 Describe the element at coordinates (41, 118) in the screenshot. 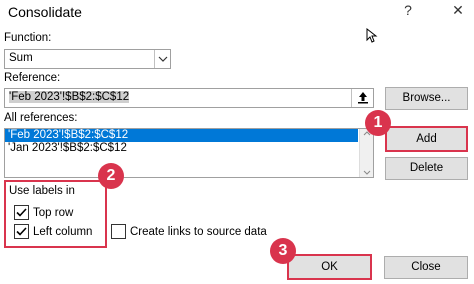

I see `all-references-label: All references:` at that location.